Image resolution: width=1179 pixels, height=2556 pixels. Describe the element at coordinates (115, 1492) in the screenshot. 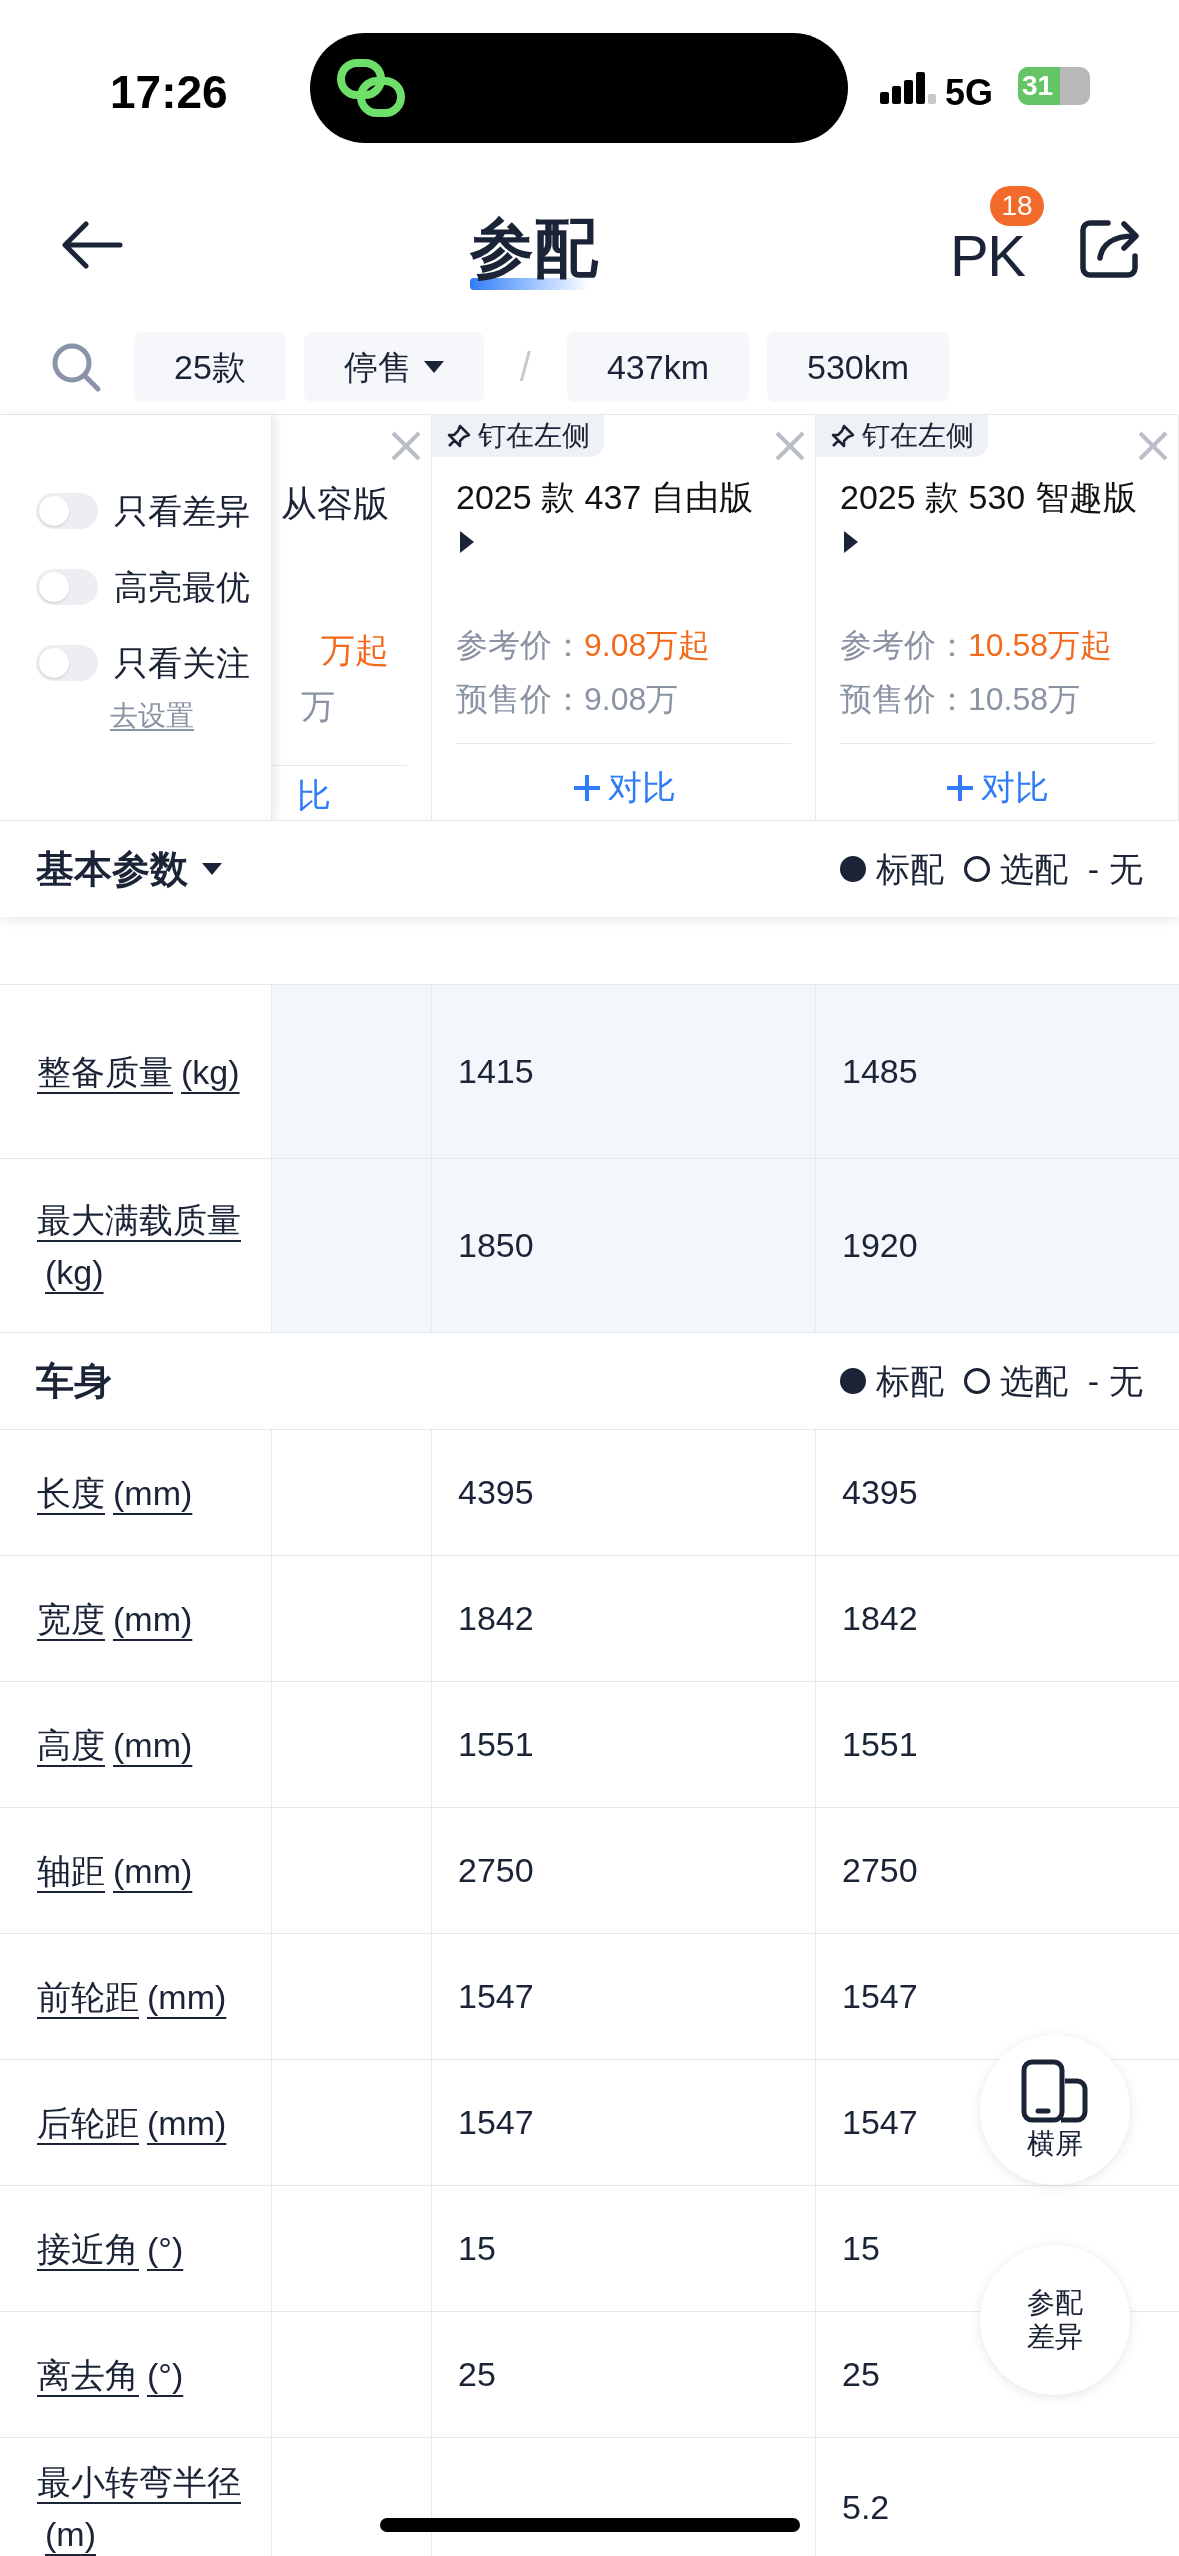

I see `parameter-label: 长度 (mm)` at that location.